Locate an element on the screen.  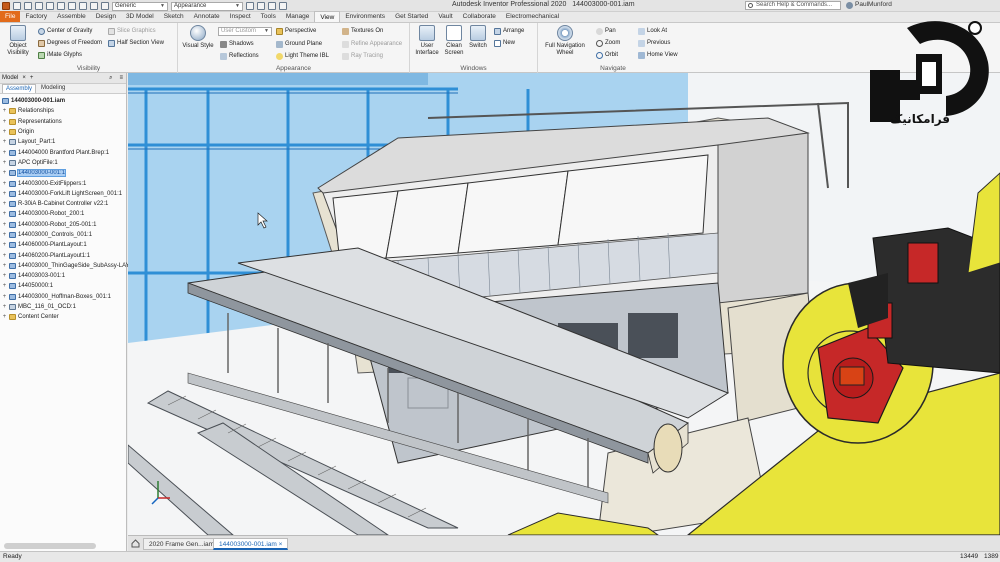
appearance-combo: Appearance ▼ is located at coordinates (207, 6).